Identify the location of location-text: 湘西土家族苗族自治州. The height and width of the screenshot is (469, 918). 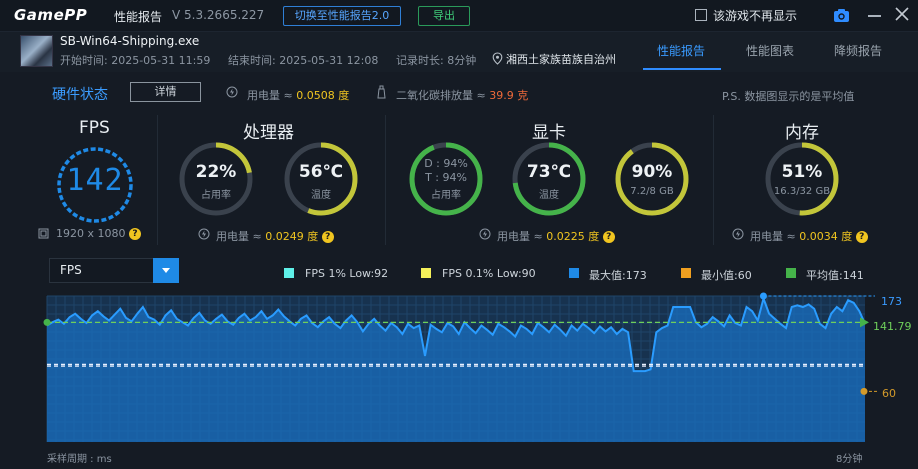
(561, 59).